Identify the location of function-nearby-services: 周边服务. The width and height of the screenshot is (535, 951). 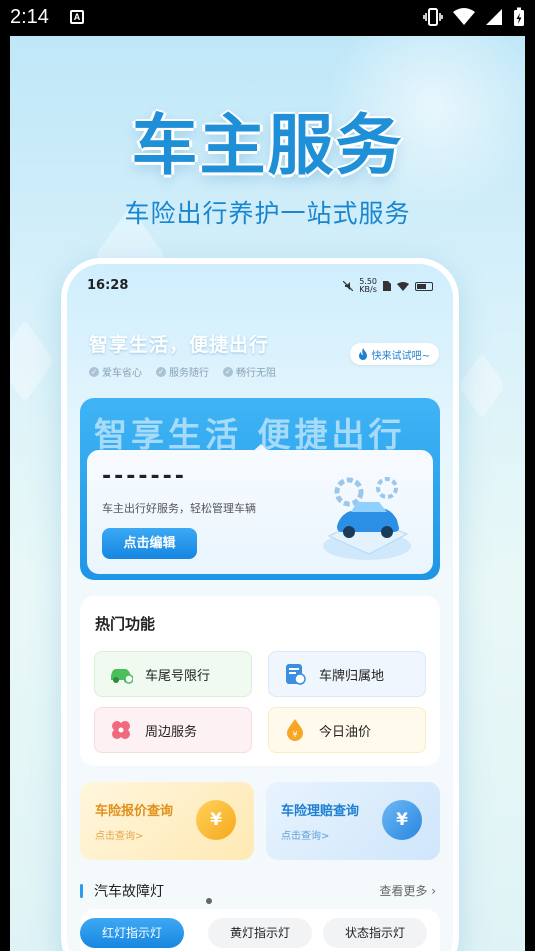
(173, 730).